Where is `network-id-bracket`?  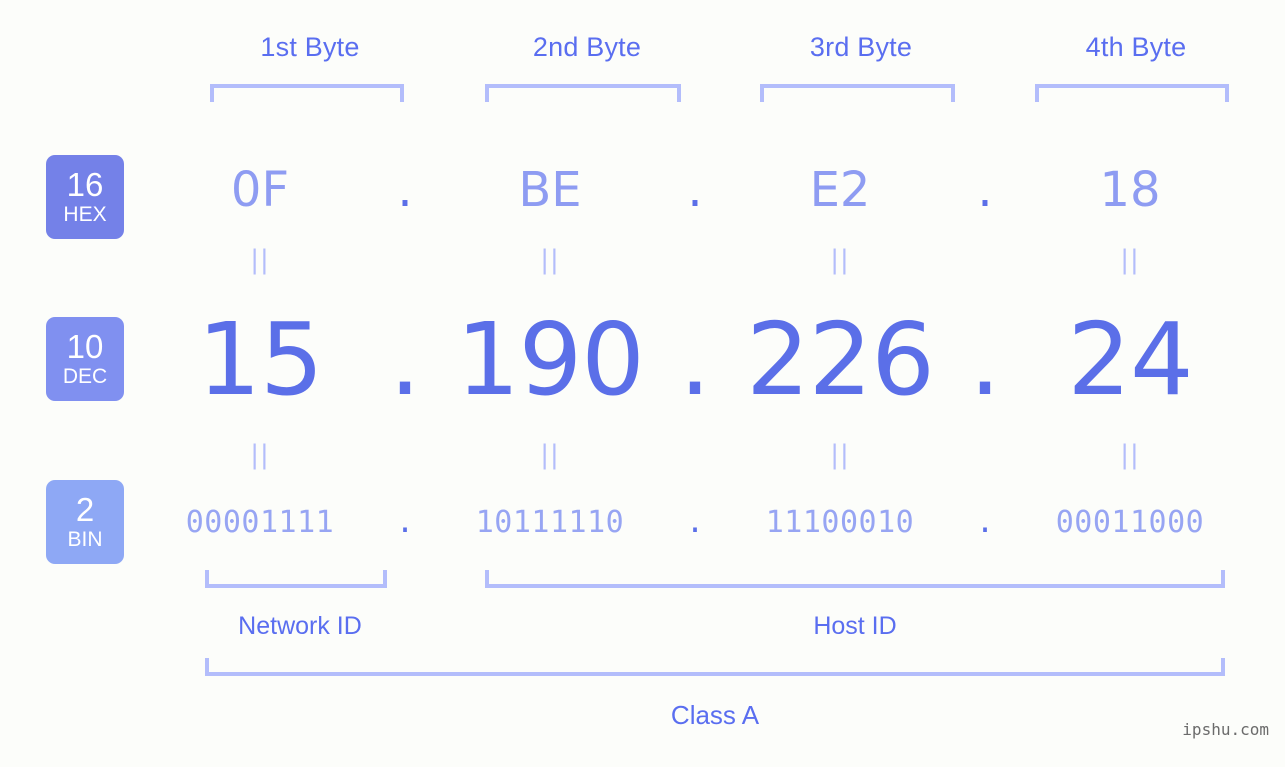 network-id-bracket is located at coordinates (296, 579).